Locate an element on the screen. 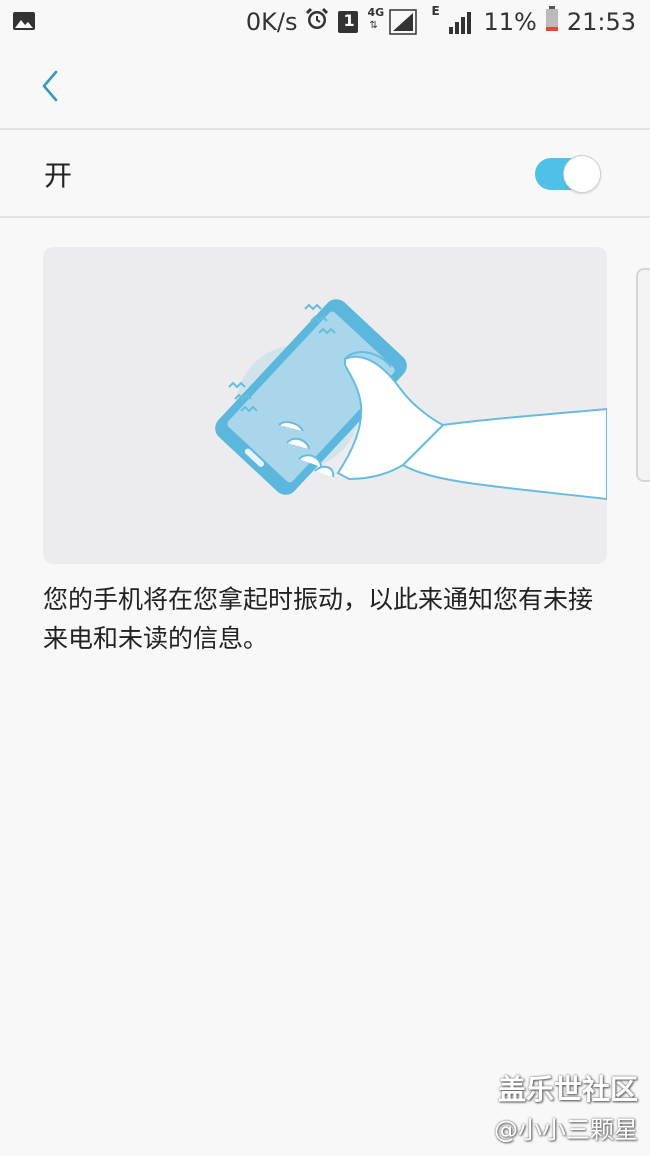 Image resolution: width=650 pixels, height=1156 pixels. network-speed: 0K/s is located at coordinates (271, 22).